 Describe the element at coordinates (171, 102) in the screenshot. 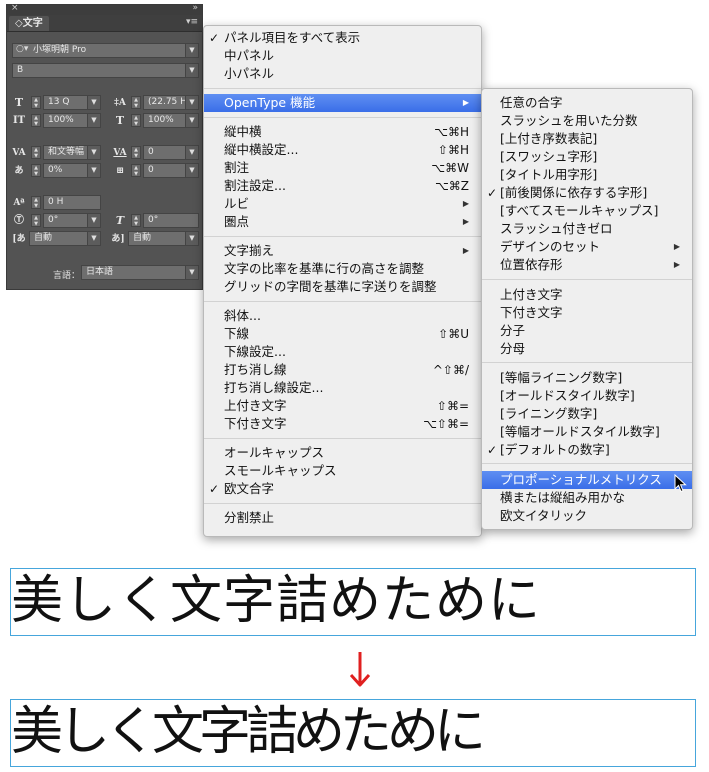

I see `leading-field: (22.75 H) ▼` at that location.